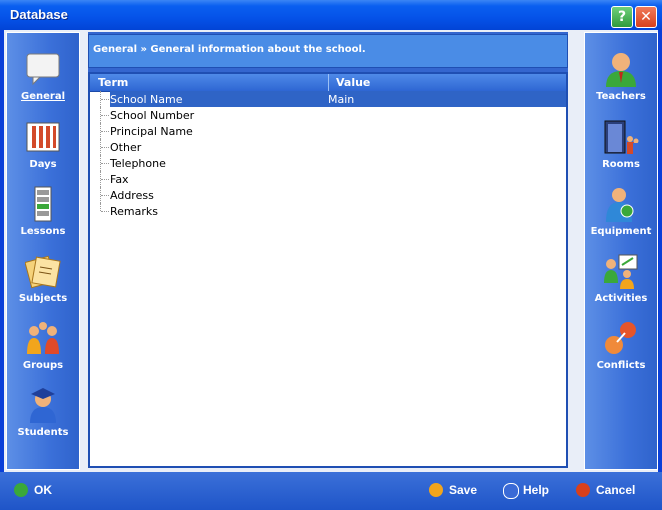  Describe the element at coordinates (328, 147) in the screenshot. I see `table-row: Other` at that location.